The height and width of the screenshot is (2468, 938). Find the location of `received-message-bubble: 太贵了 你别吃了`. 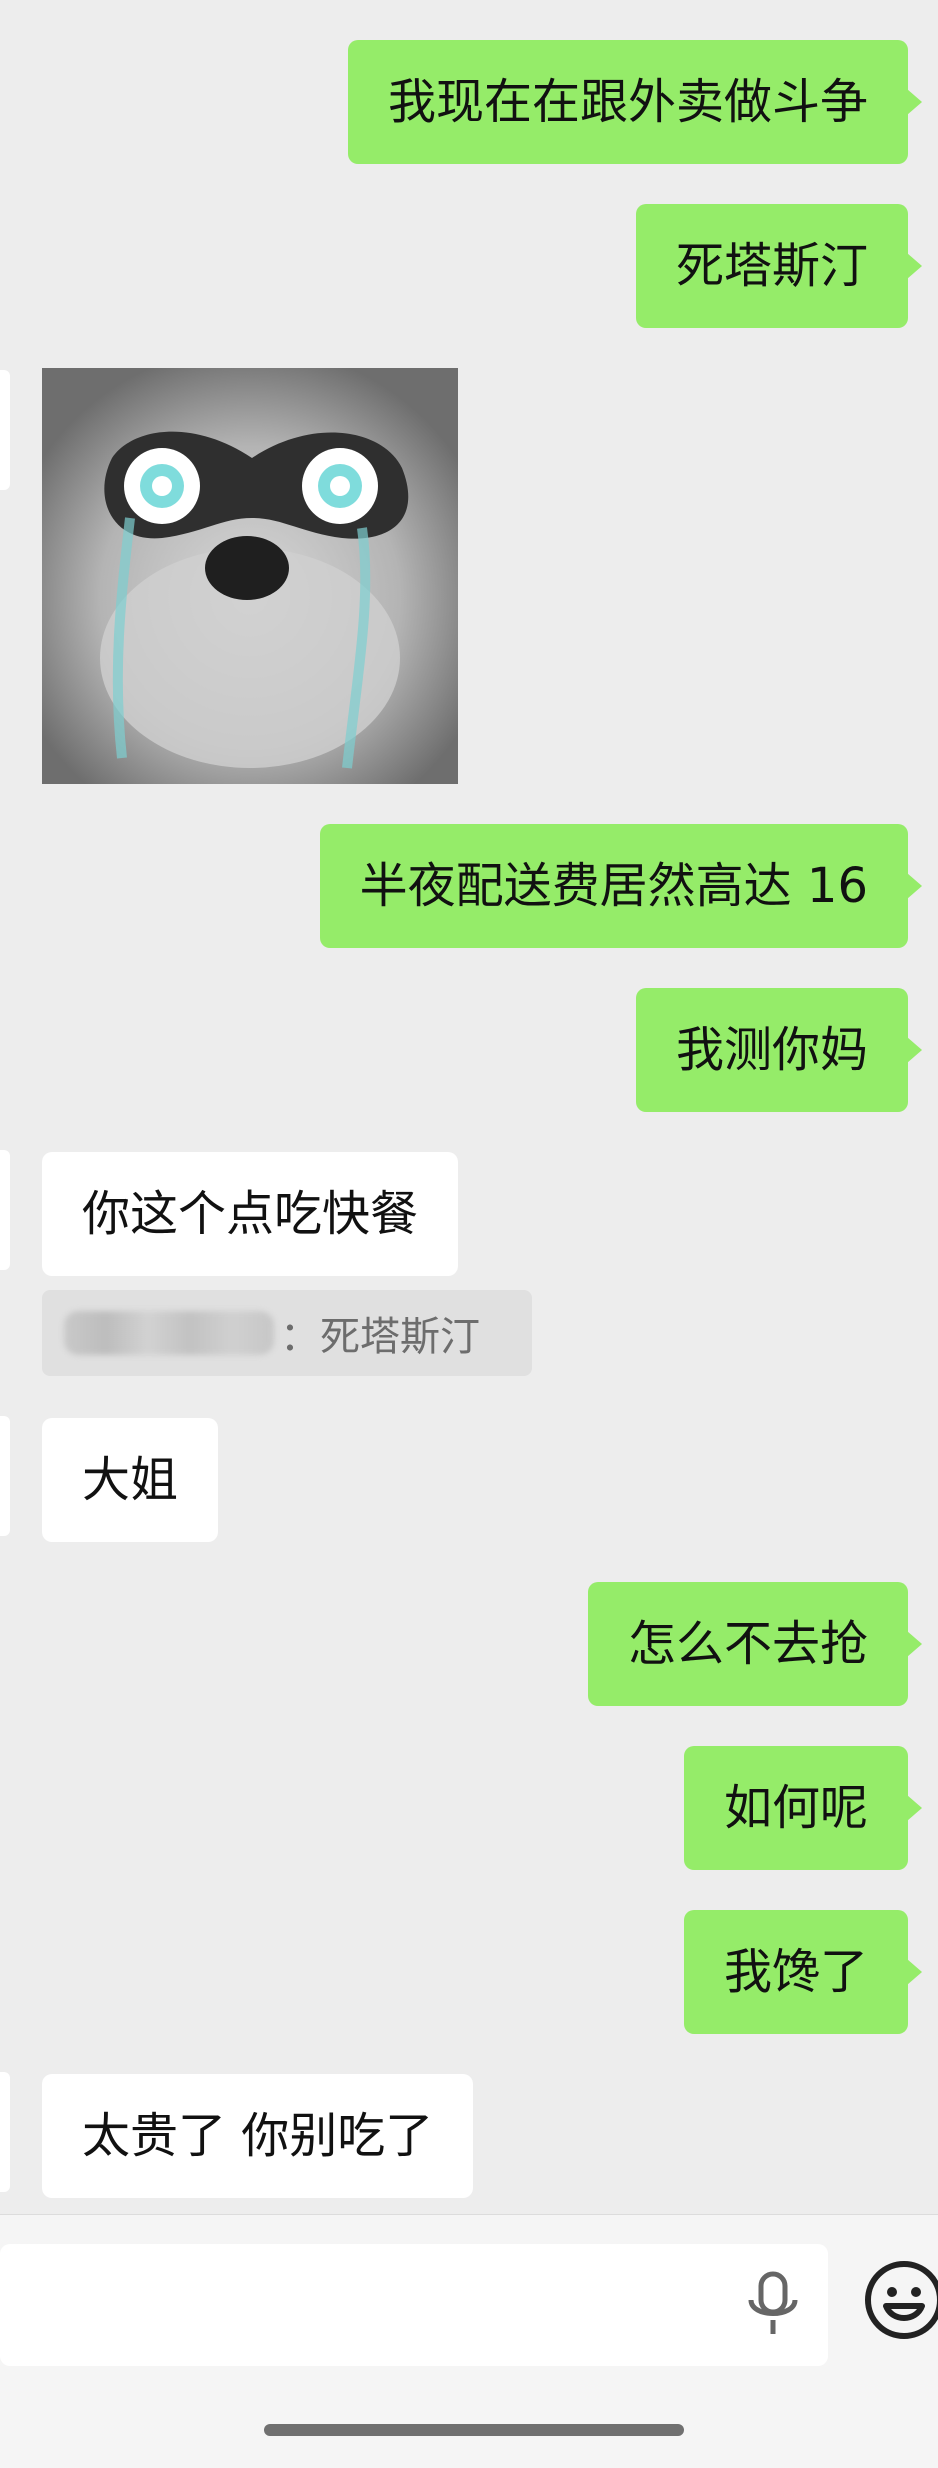

received-message-bubble: 太贵了 你别吃了 is located at coordinates (258, 2136).